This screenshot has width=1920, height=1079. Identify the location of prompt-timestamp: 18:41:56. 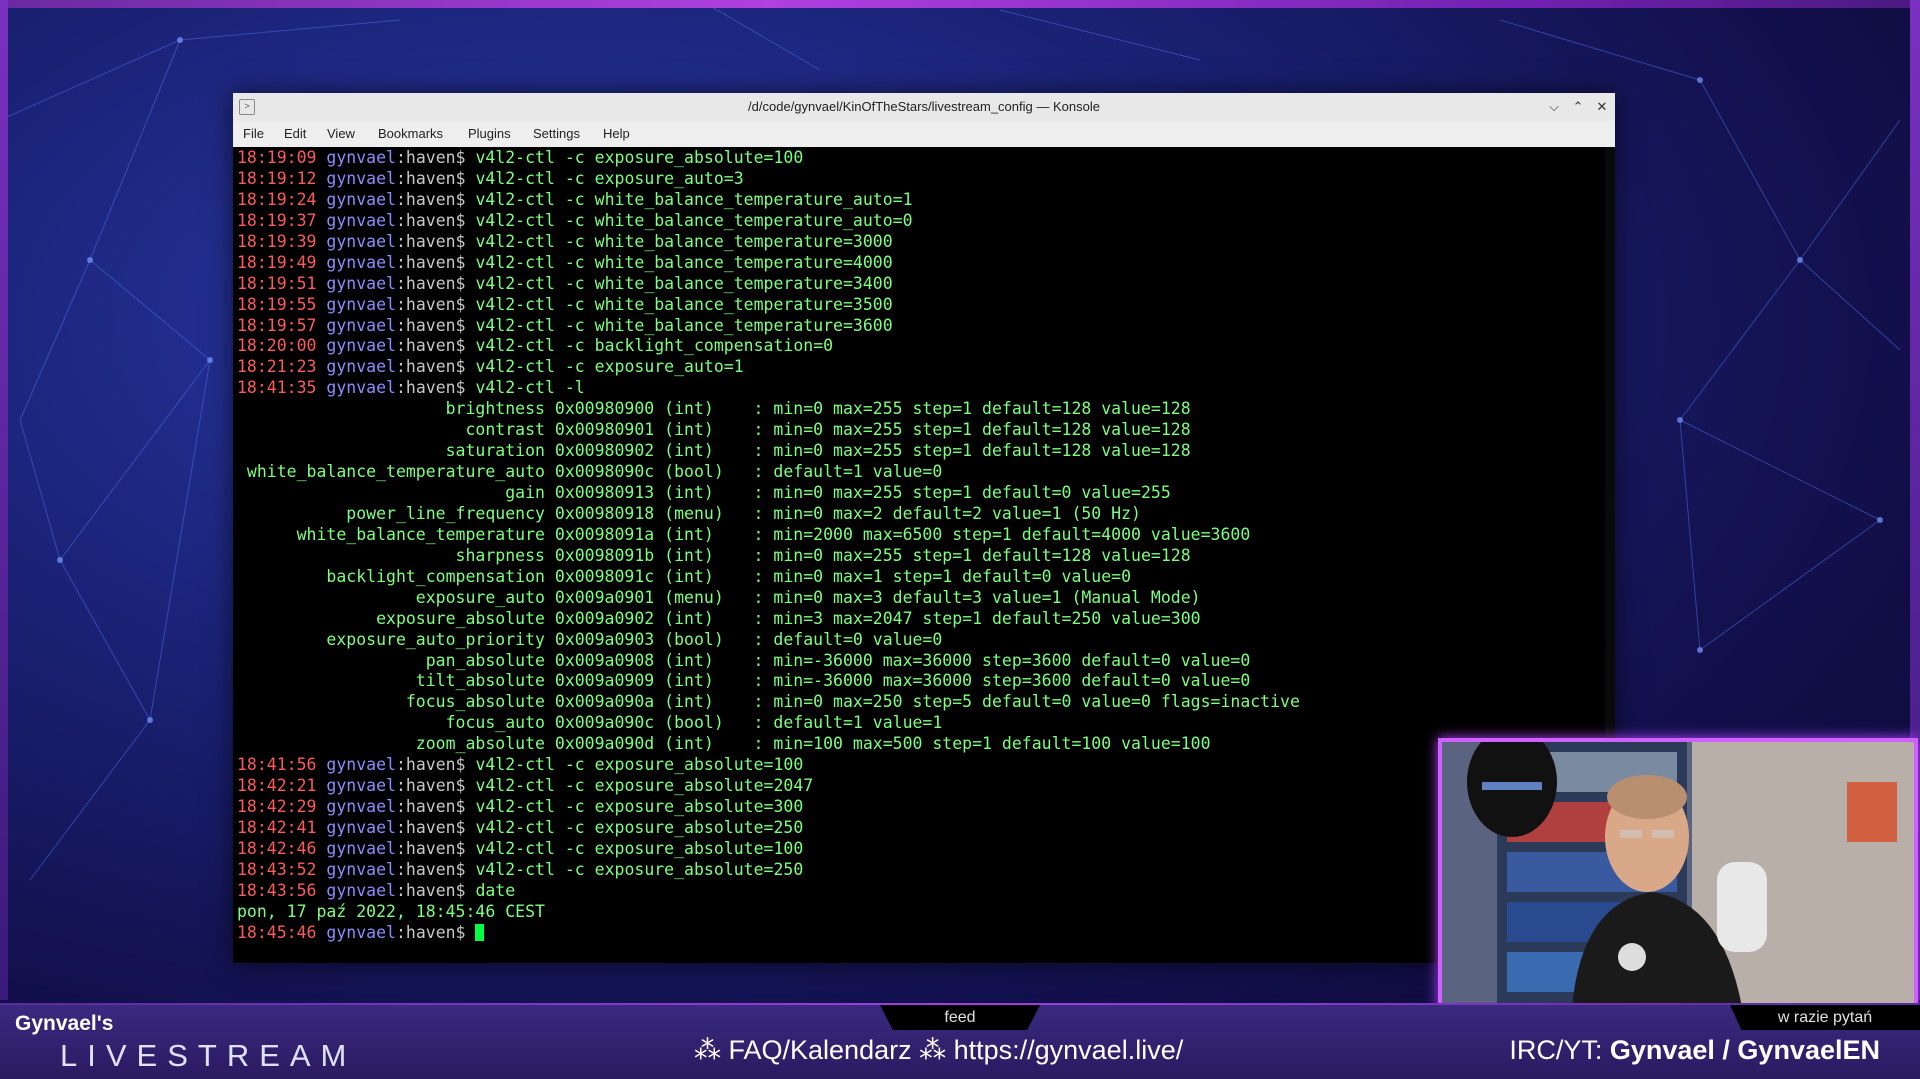
(282, 765).